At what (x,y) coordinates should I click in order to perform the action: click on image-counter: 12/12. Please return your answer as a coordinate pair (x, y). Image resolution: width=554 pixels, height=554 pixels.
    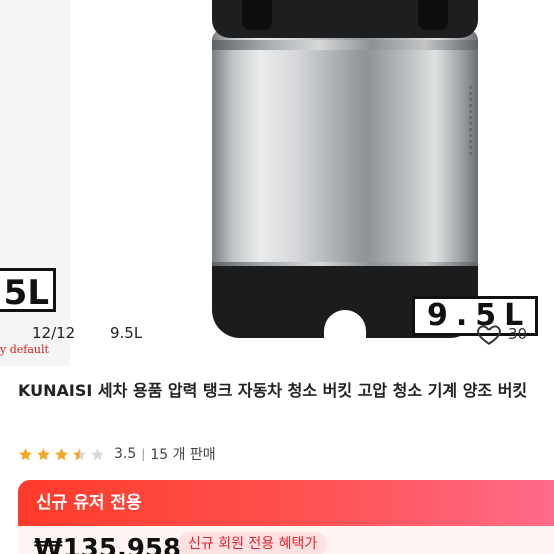
    Looking at the image, I should click on (54, 333).